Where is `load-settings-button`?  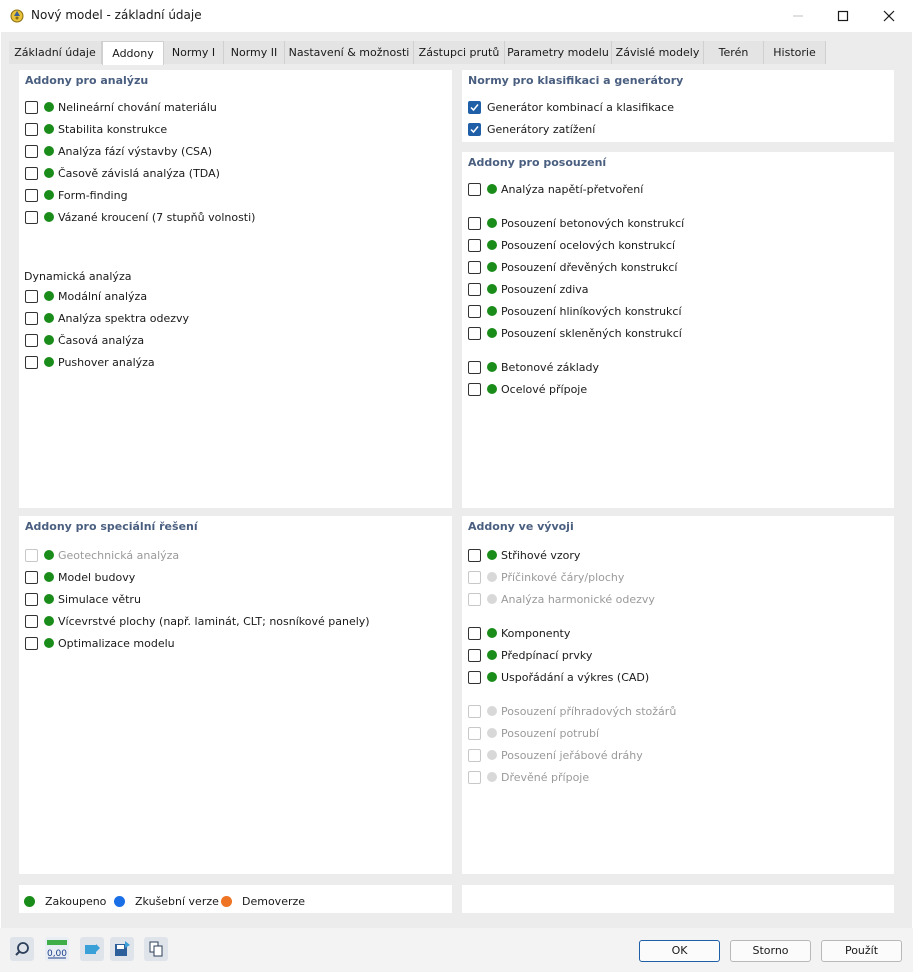
load-settings-button is located at coordinates (92, 949).